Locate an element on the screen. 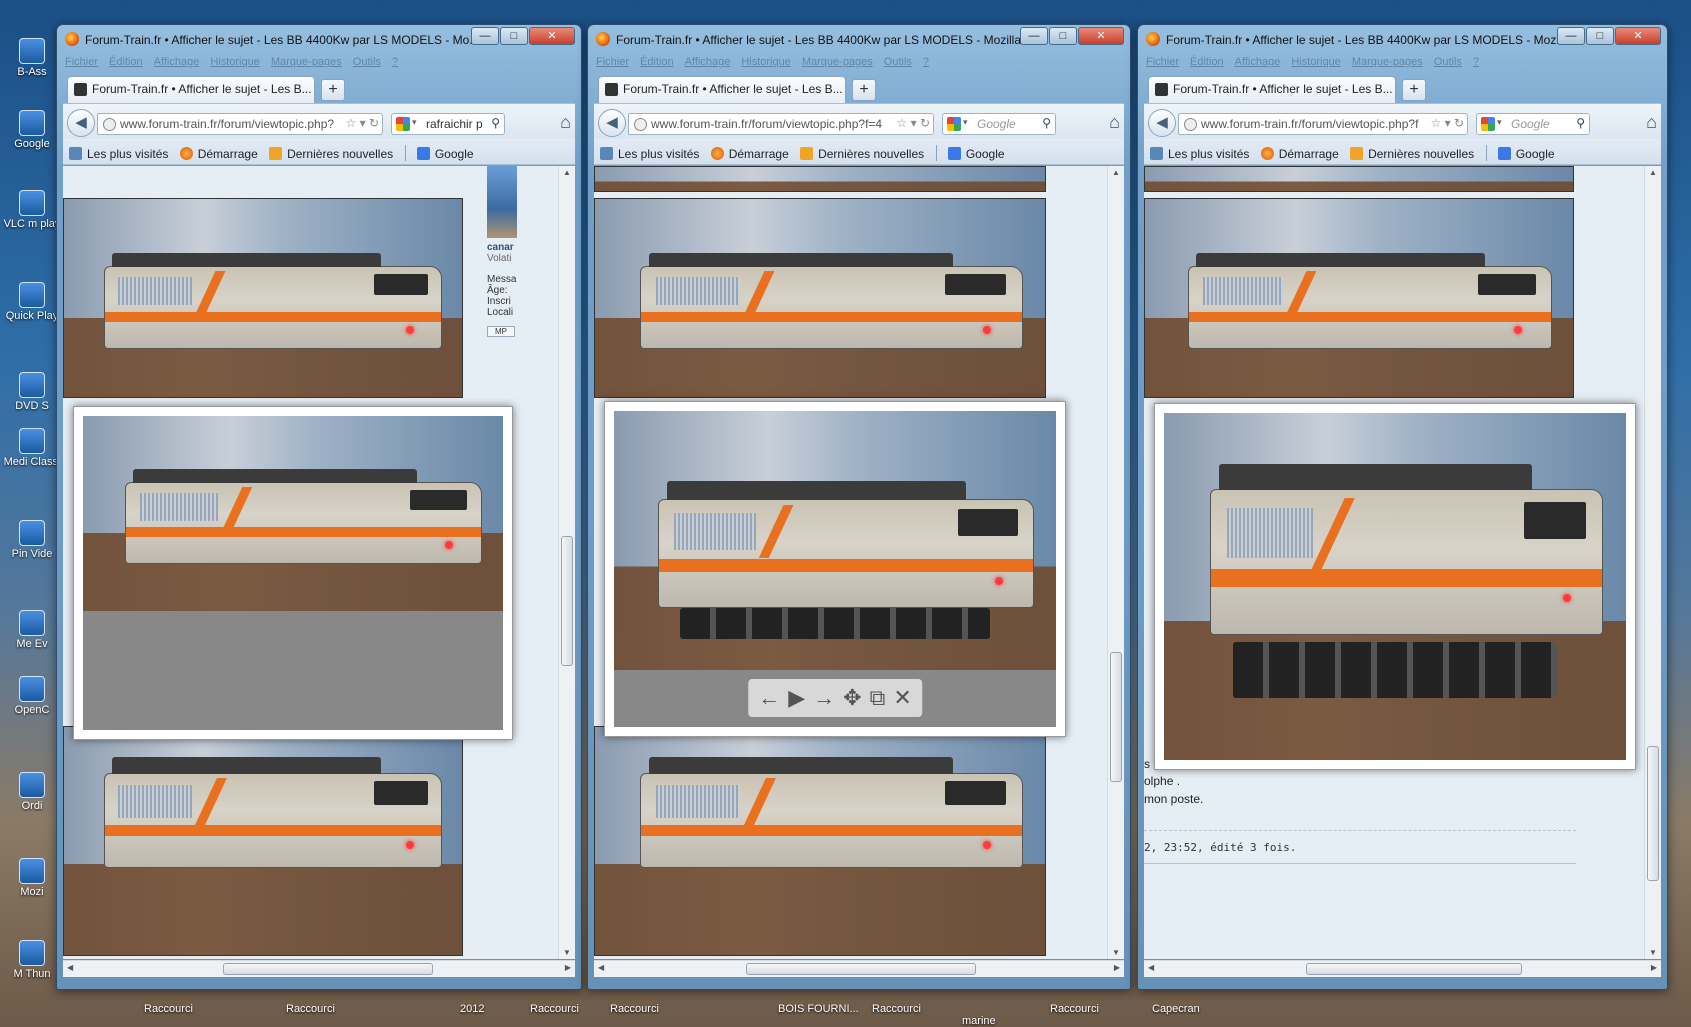 This screenshot has width=1691, height=1027. scroll-down-icon: ▼ is located at coordinates (1653, 952).